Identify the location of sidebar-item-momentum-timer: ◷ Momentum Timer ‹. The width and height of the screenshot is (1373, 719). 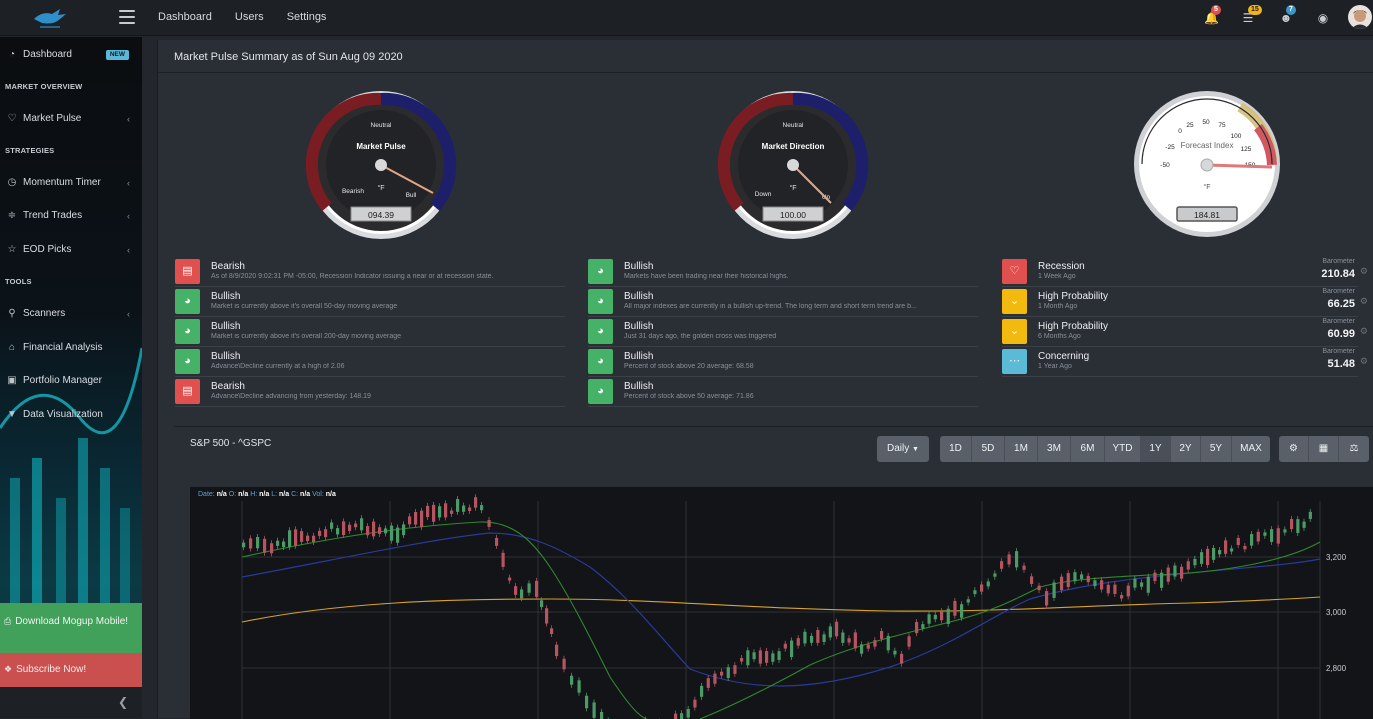
(71, 183).